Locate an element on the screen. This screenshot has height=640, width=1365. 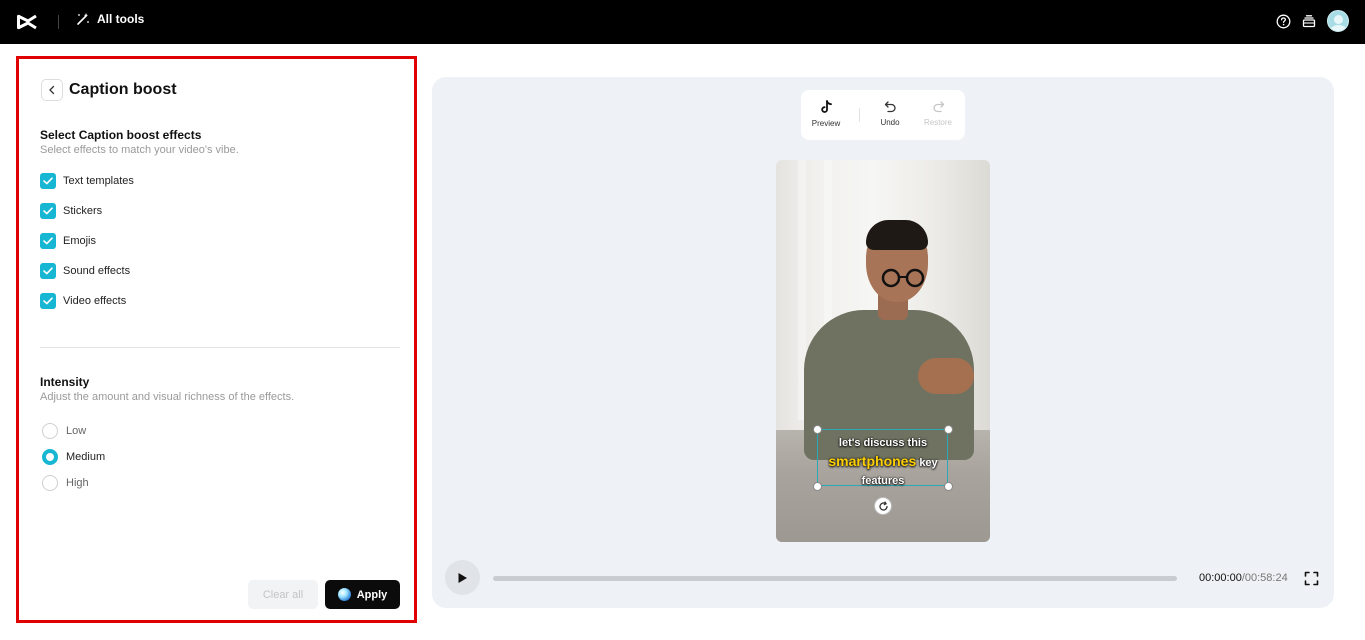
playback-progress-bar is located at coordinates (835, 578).